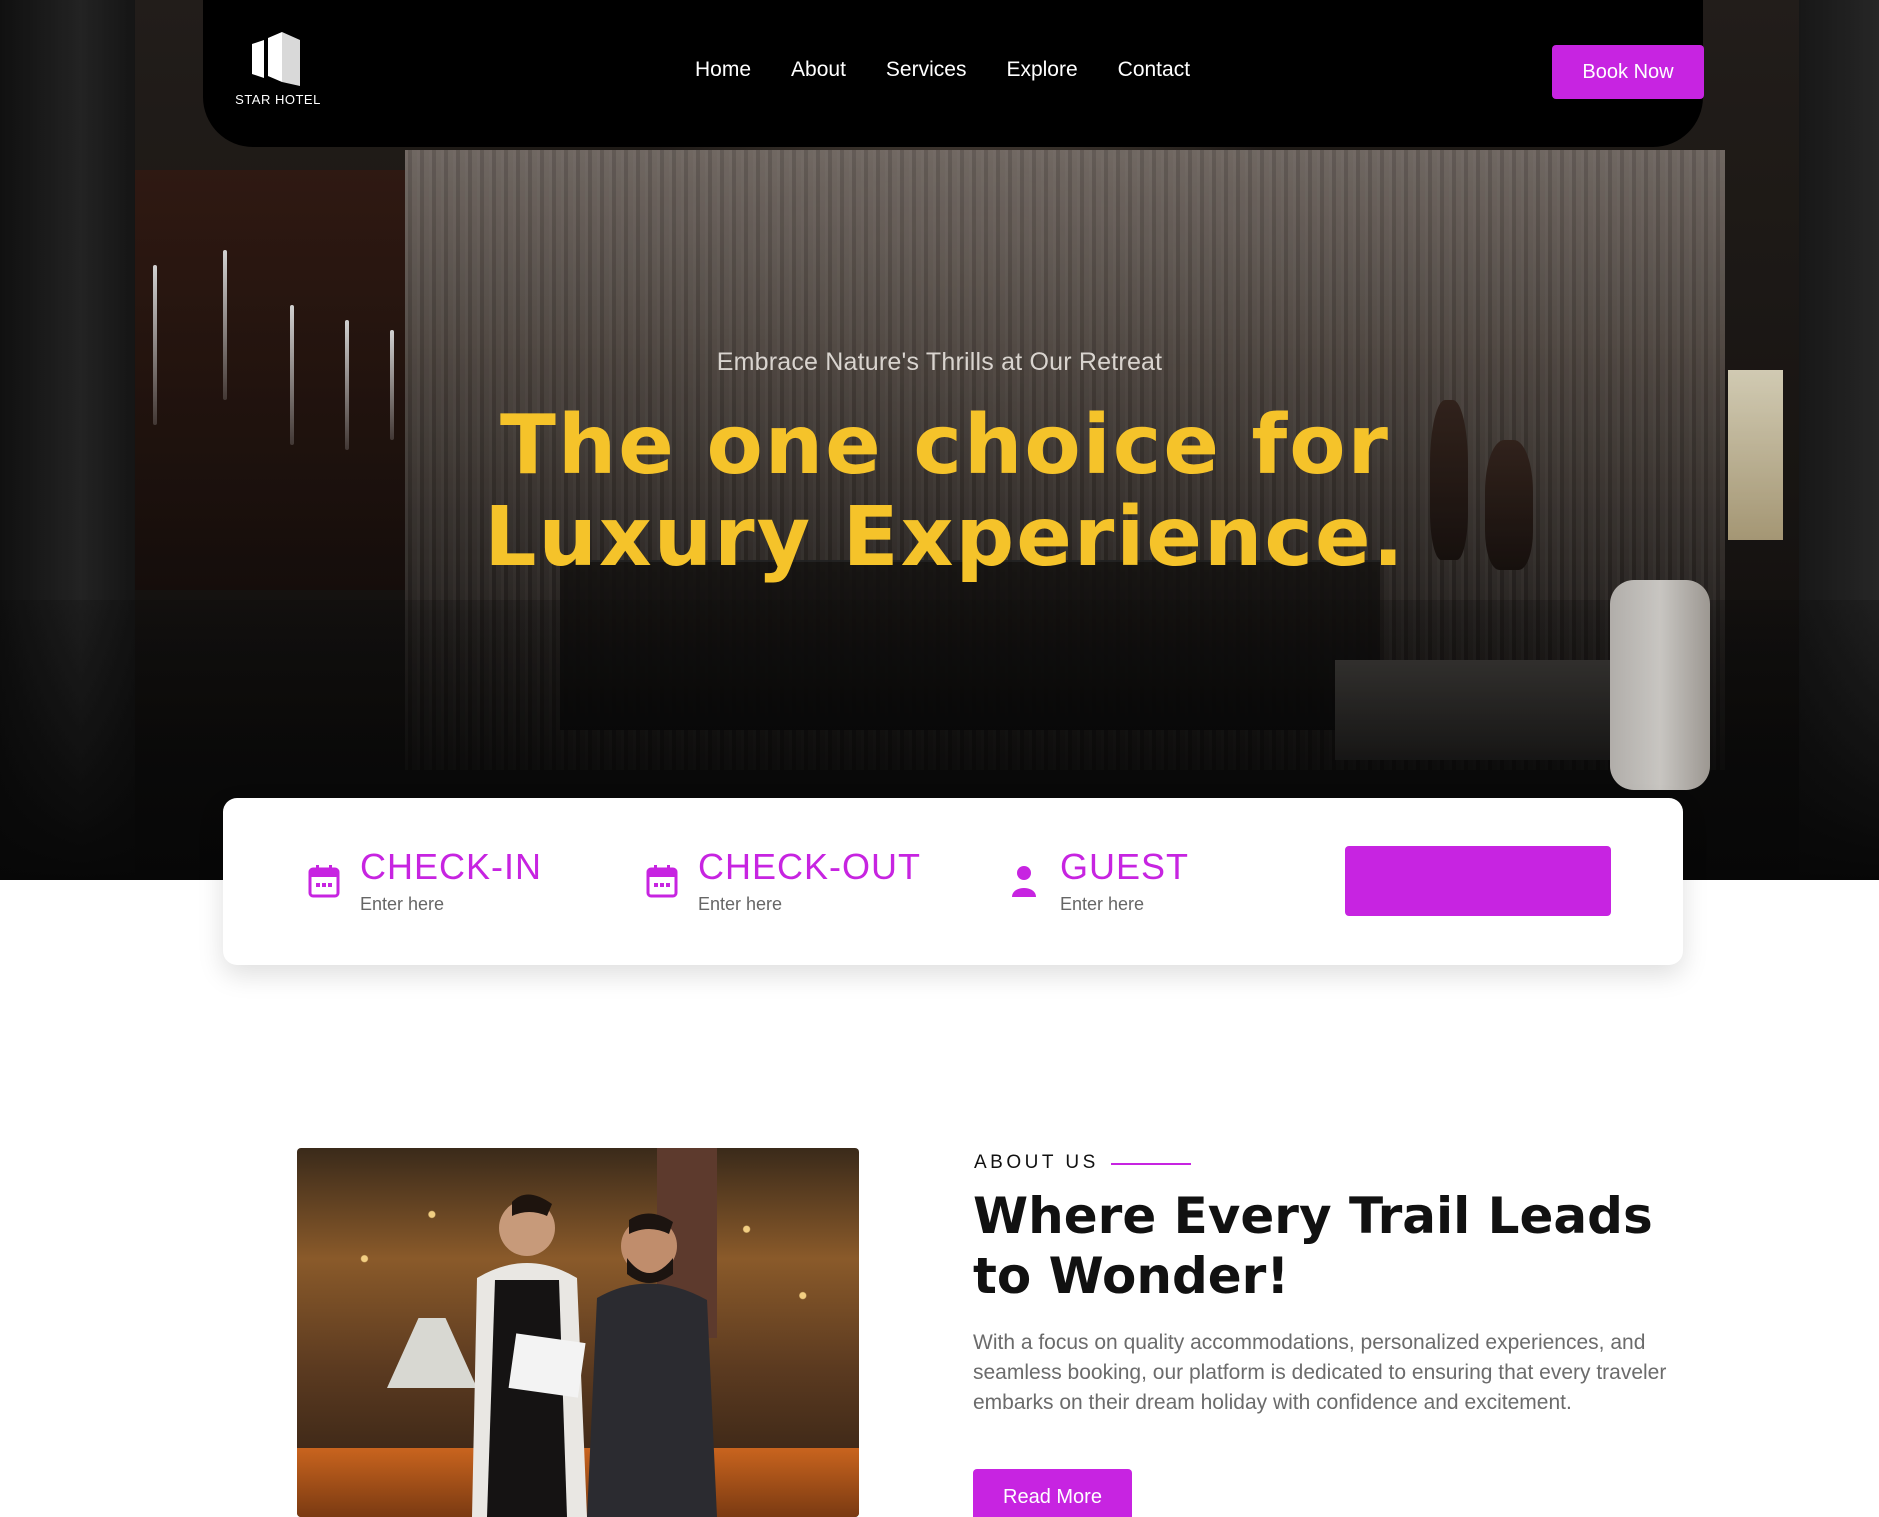  Describe the element at coordinates (723, 70) in the screenshot. I see `nav-link-home: Home` at that location.